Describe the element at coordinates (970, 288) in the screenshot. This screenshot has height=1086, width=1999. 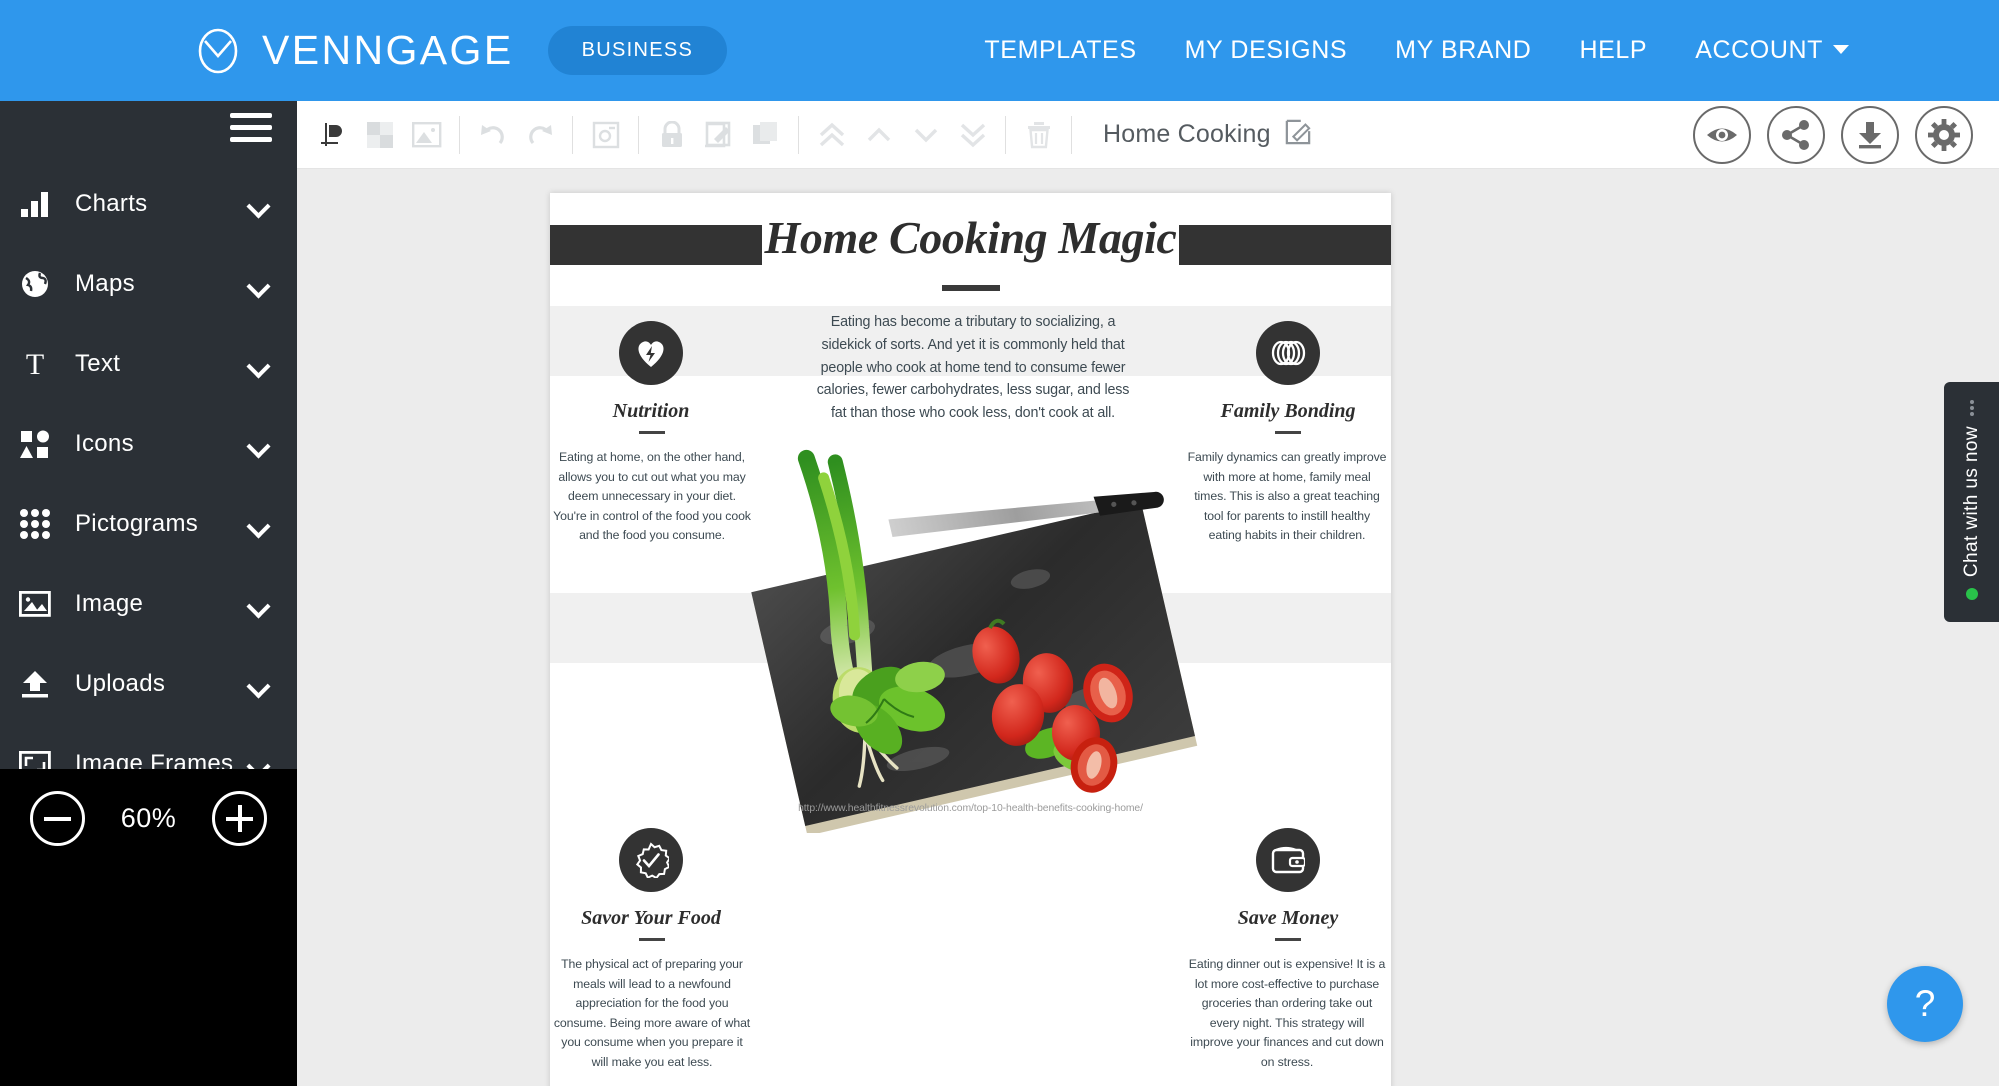
I see `title-underline` at that location.